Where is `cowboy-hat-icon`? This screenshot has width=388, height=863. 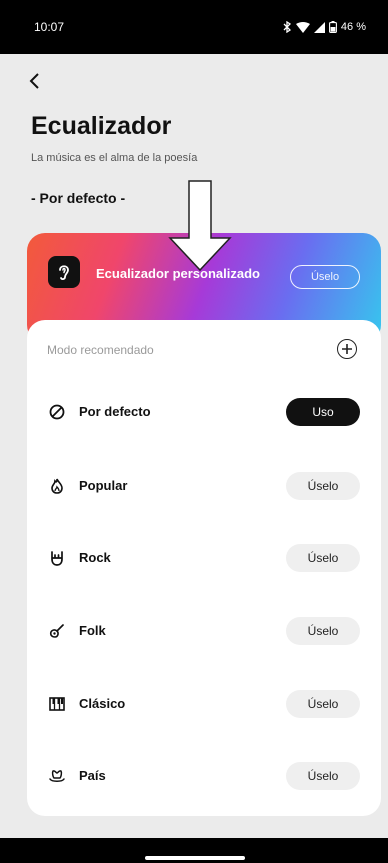
cowboy-hat-icon is located at coordinates (57, 776).